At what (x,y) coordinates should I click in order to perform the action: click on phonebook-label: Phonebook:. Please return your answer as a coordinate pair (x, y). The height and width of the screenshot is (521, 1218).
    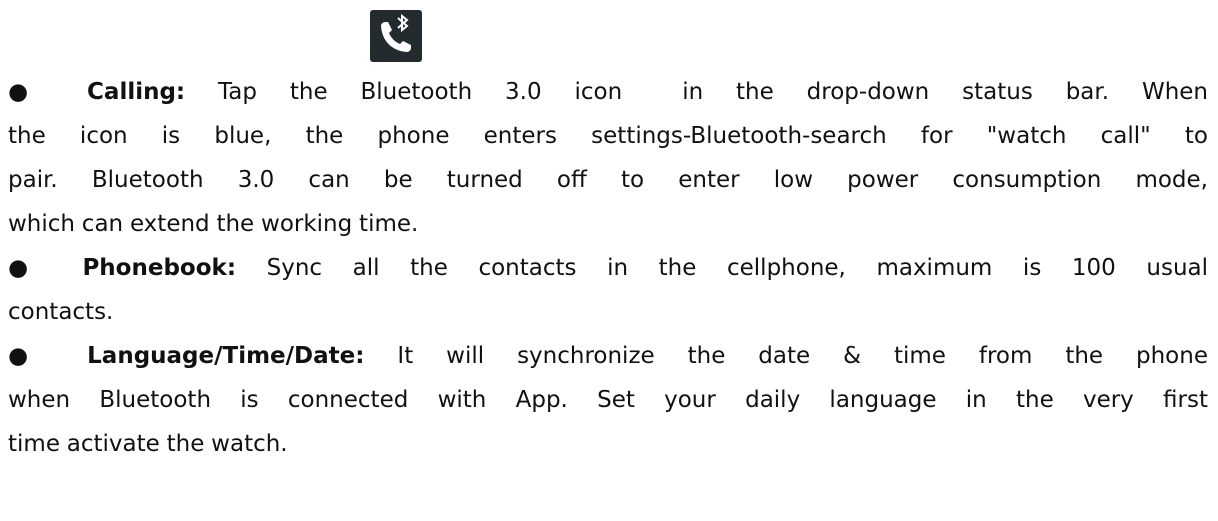
    Looking at the image, I should click on (159, 268).